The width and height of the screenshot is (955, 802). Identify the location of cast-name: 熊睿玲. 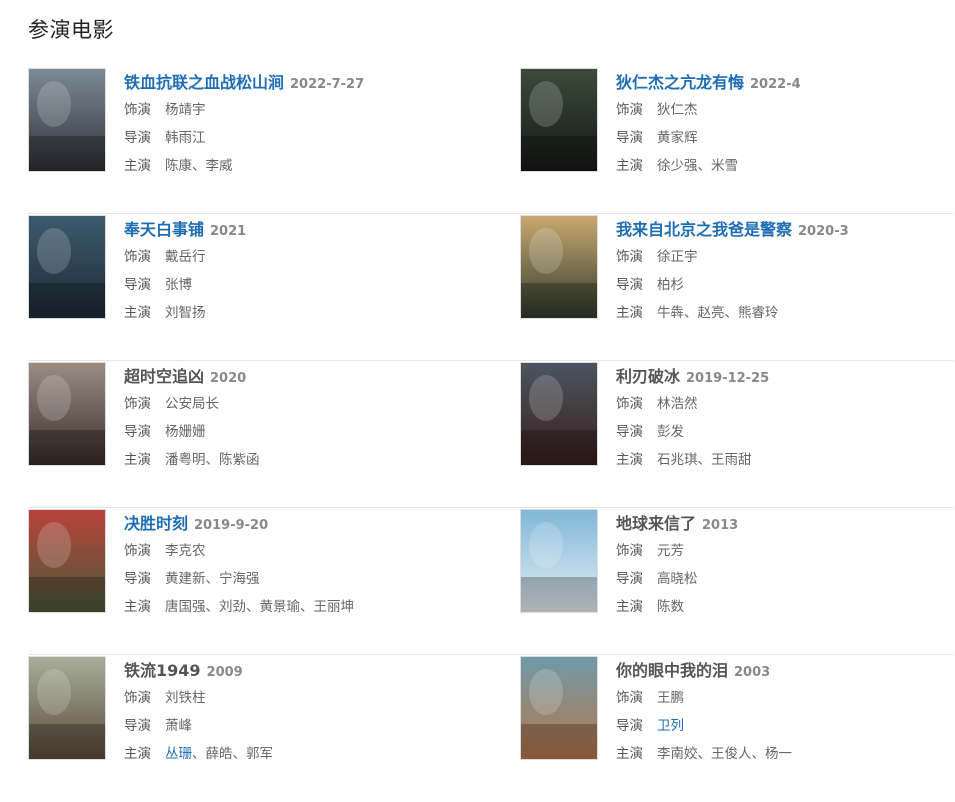
(758, 313).